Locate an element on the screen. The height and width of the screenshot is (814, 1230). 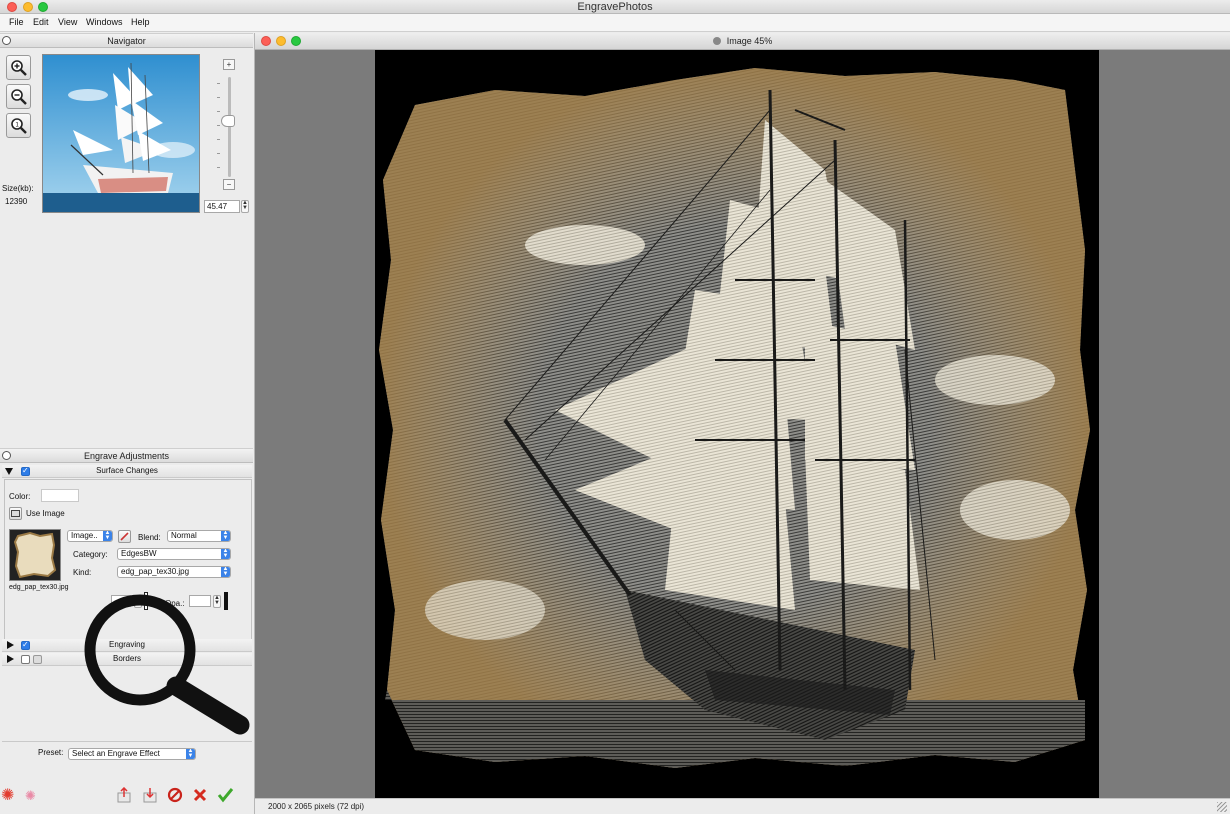
engraving-row: Engraving is located at coordinates (127, 645).